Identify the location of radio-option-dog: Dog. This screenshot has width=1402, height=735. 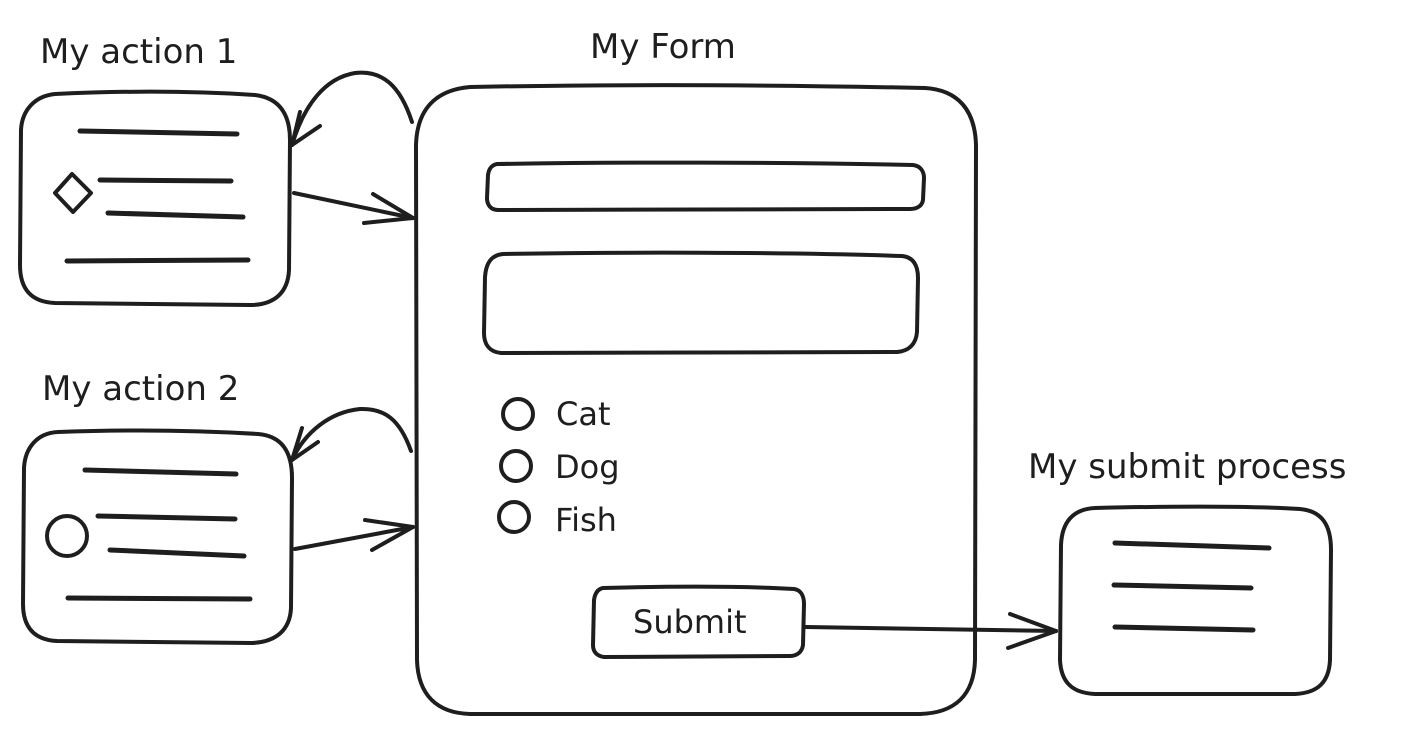
(559, 467).